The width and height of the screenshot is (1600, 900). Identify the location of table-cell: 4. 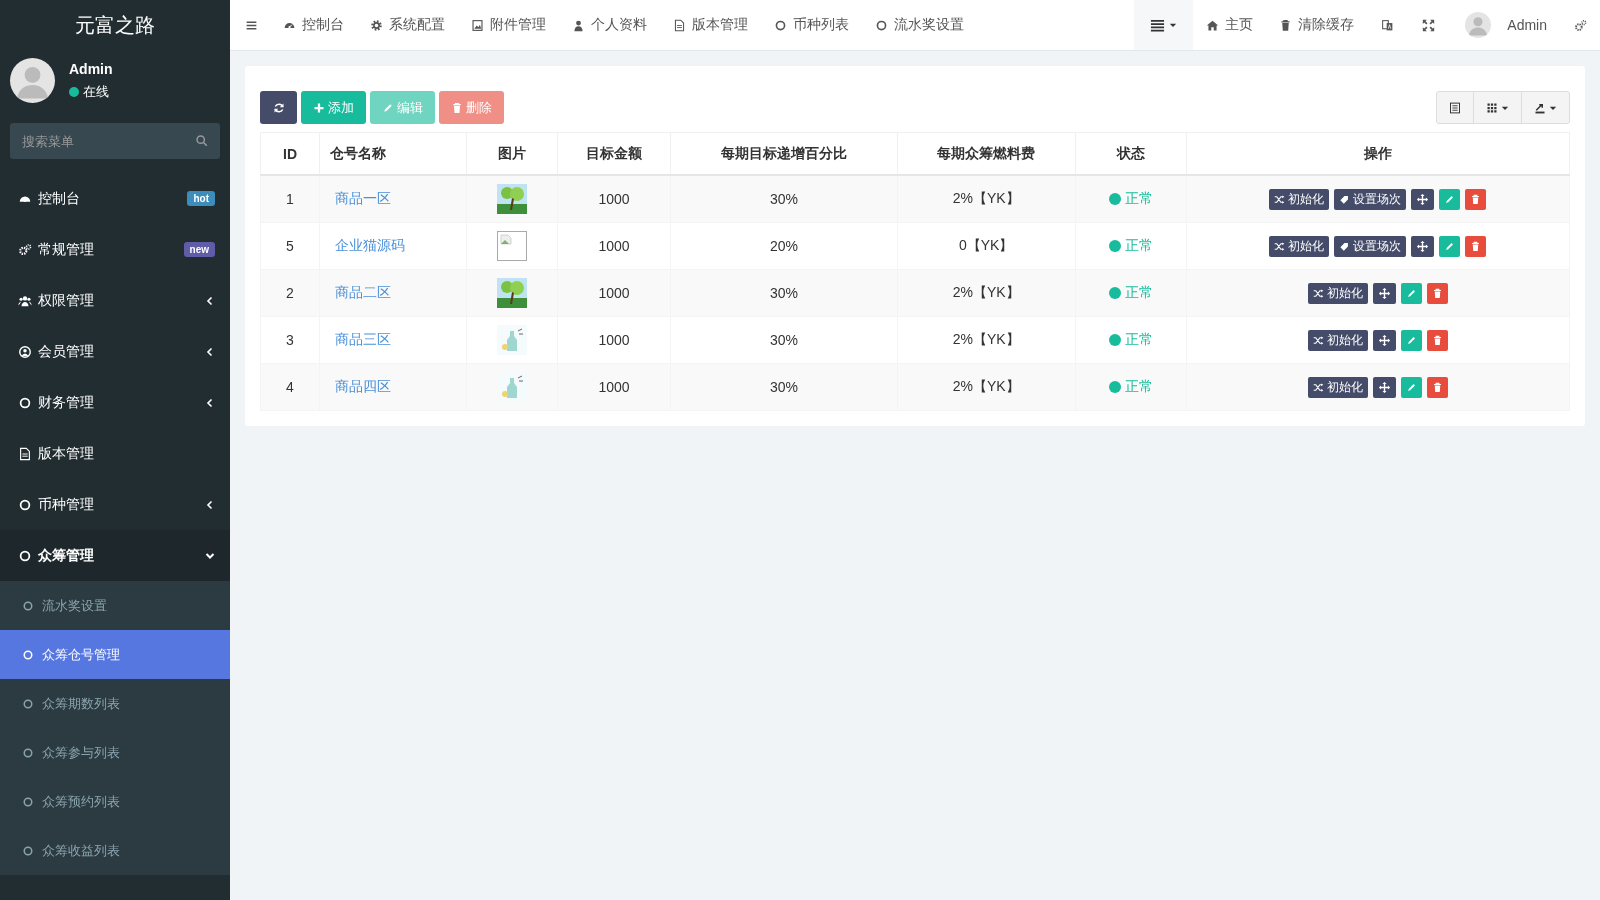
(290, 387).